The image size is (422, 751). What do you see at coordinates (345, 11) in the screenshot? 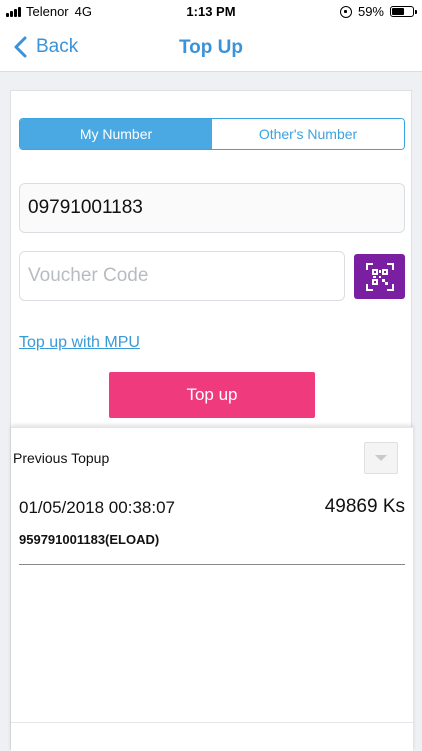
I see `rotation-lock-icon` at bounding box center [345, 11].